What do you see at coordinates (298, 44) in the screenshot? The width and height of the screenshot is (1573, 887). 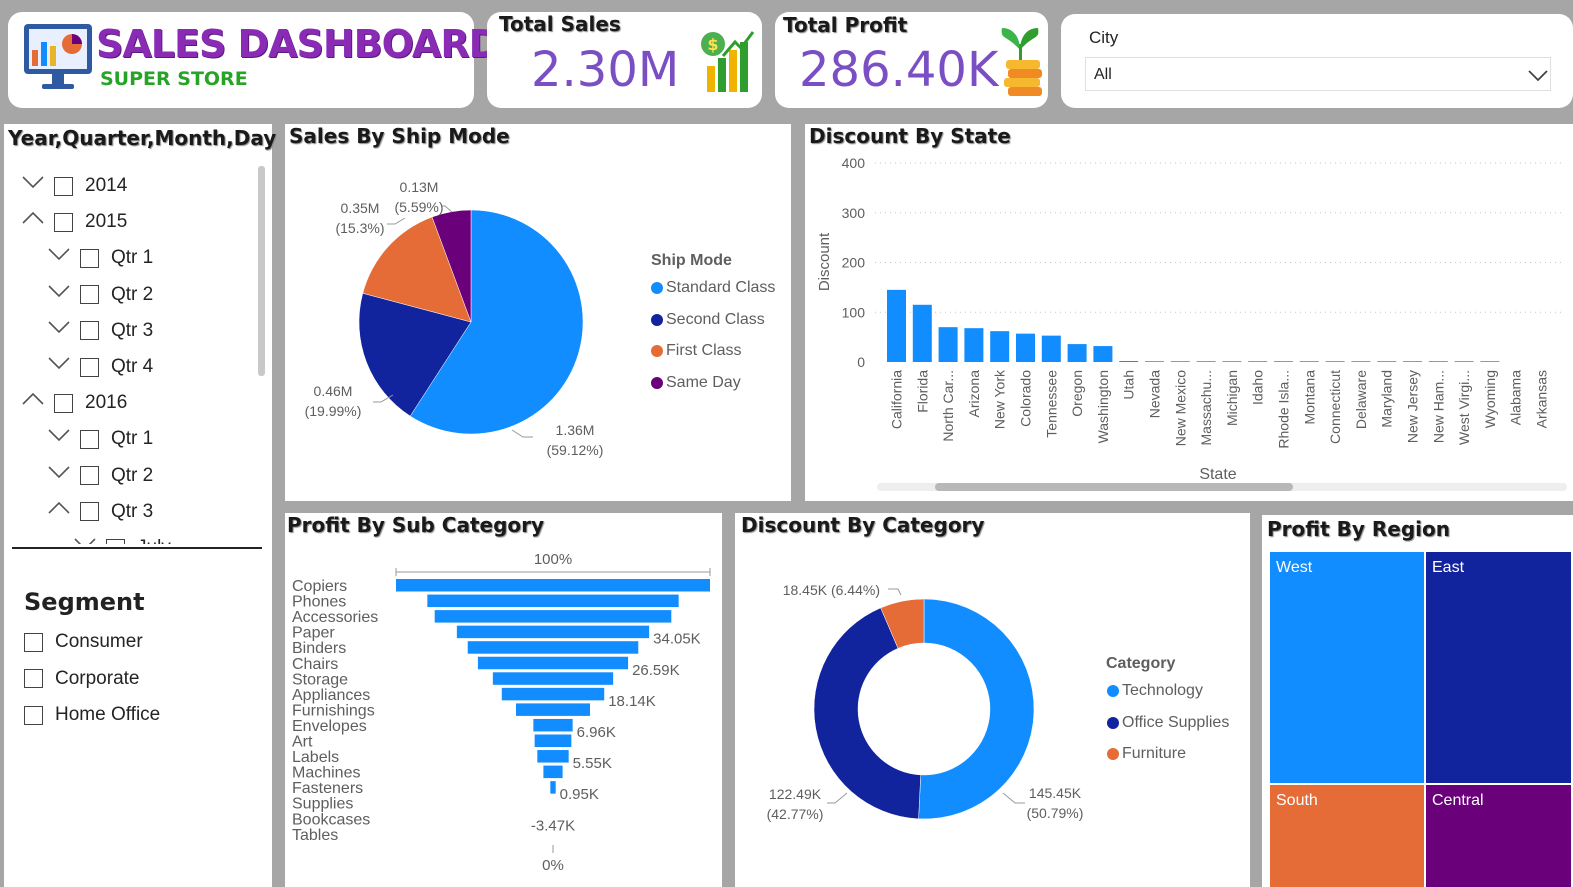 I see `dashboard-title: SALES DASHBOARD` at bounding box center [298, 44].